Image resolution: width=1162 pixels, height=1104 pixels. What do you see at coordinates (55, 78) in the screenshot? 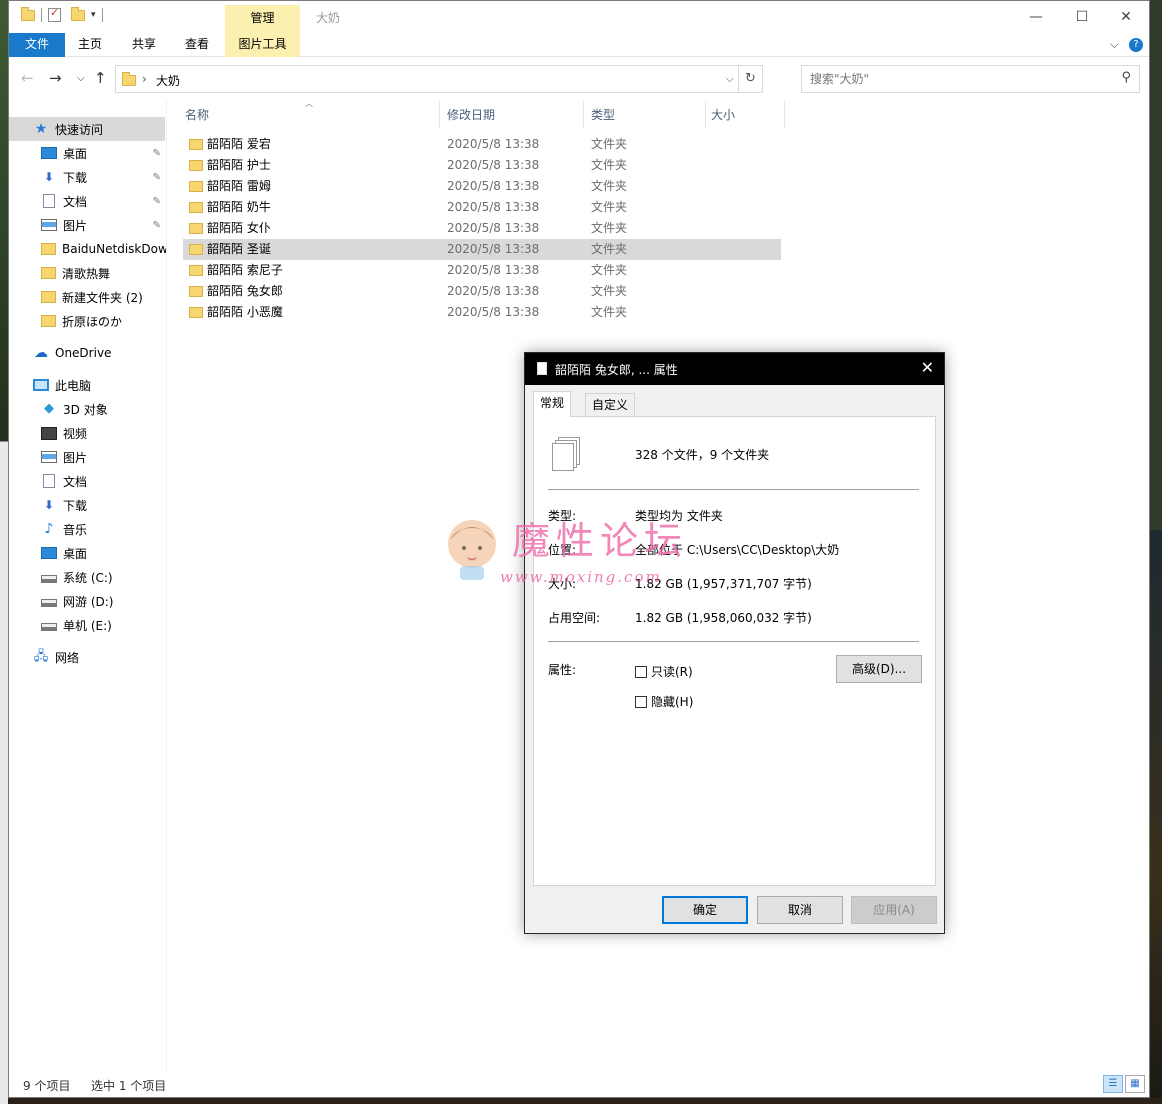
I see `forward-button: →` at bounding box center [55, 78].